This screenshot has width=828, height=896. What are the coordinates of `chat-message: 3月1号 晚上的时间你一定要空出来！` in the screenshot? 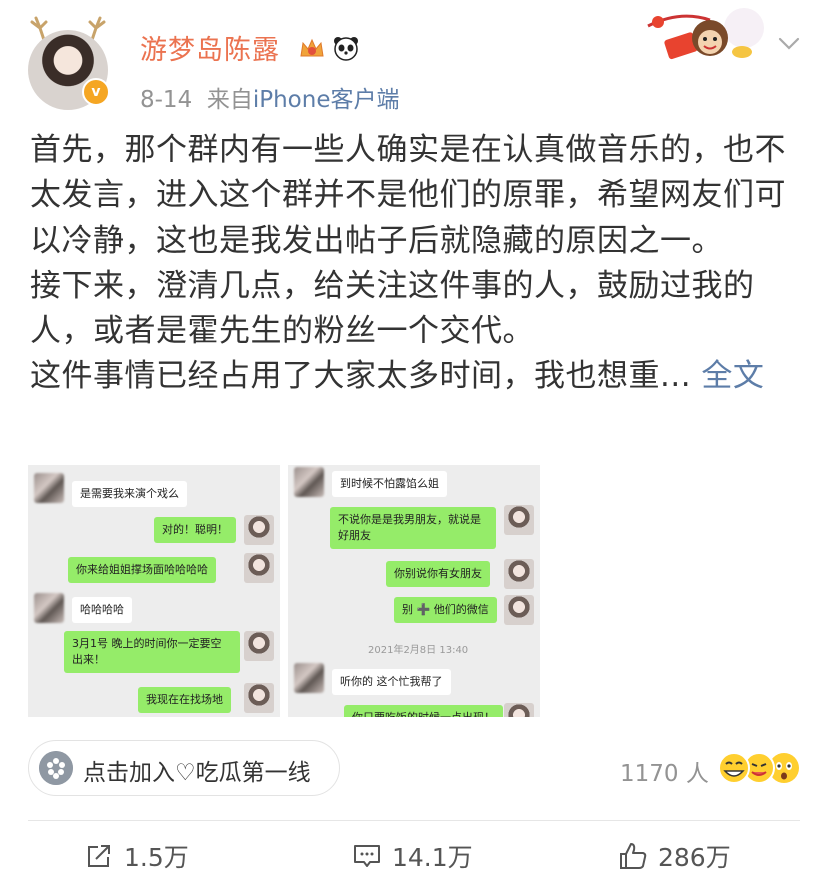 It's located at (152, 652).